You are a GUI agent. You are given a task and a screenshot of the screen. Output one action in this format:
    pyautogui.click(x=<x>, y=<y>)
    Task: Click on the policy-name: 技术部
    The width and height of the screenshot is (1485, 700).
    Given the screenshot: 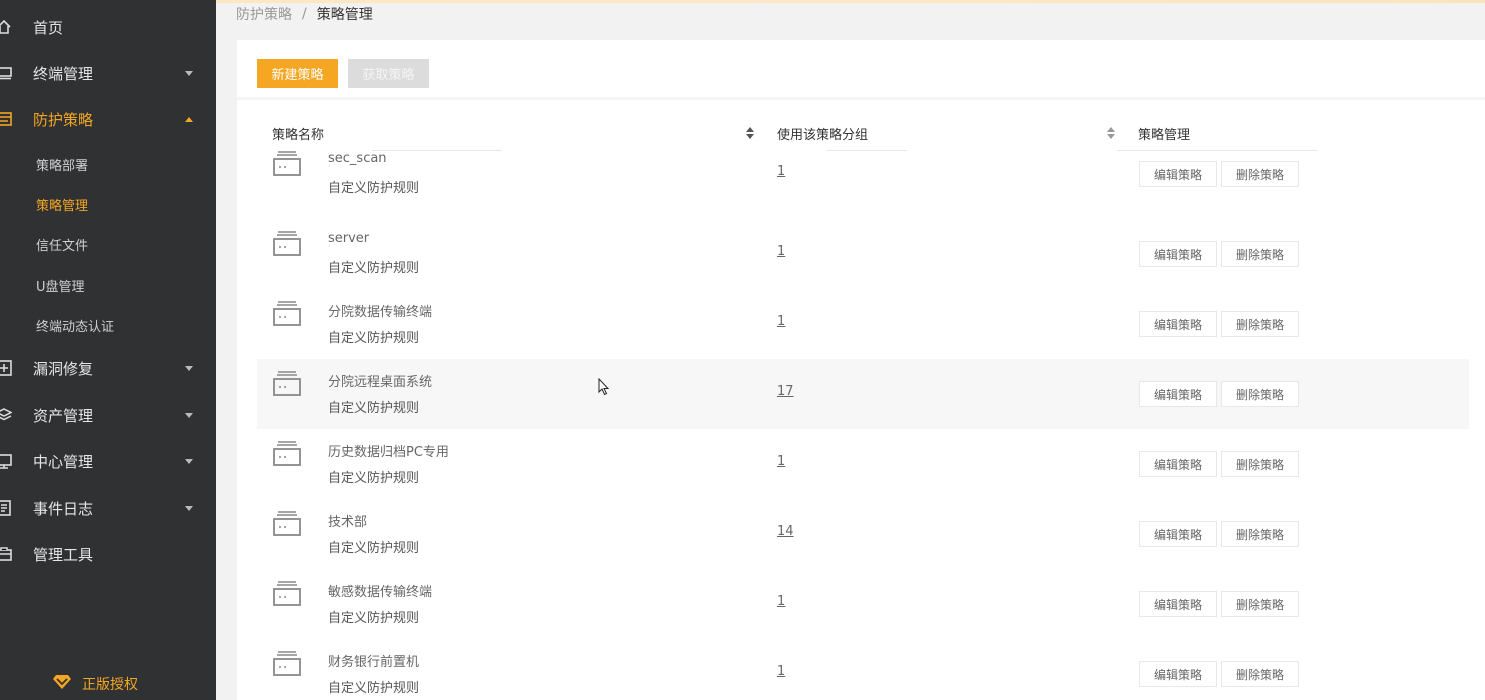 What is the action you would take?
    pyautogui.click(x=348, y=522)
    